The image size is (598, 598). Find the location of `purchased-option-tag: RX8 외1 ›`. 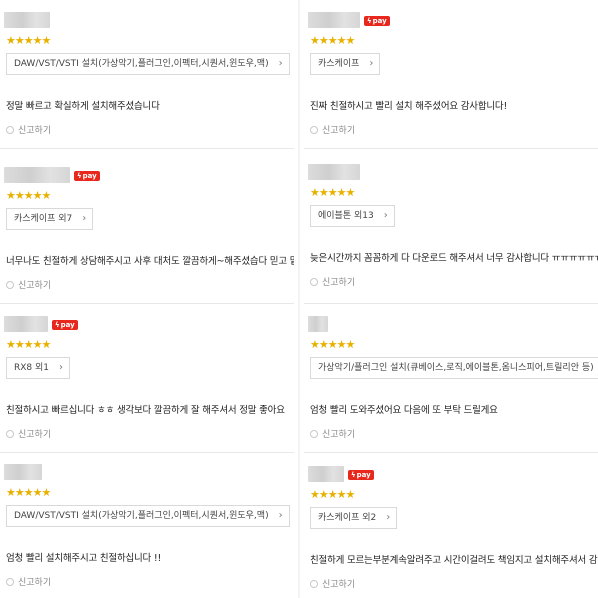

purchased-option-tag: RX8 외1 › is located at coordinates (38, 368).